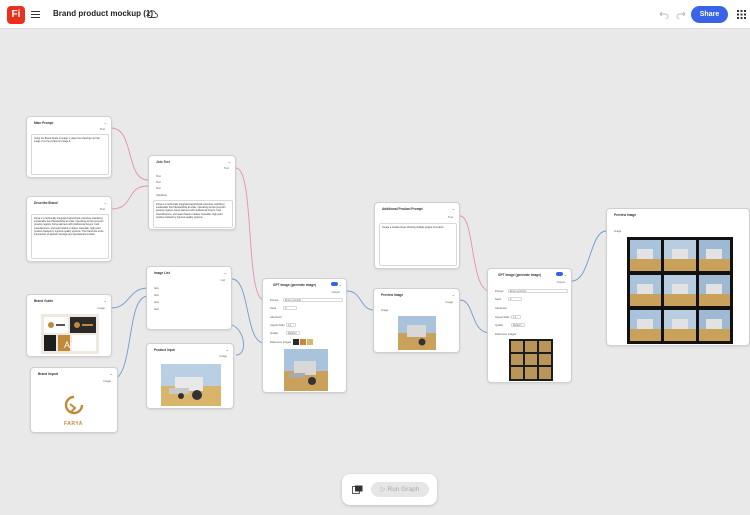  Describe the element at coordinates (163, 162) in the screenshot. I see `node-title: Join Text` at that location.